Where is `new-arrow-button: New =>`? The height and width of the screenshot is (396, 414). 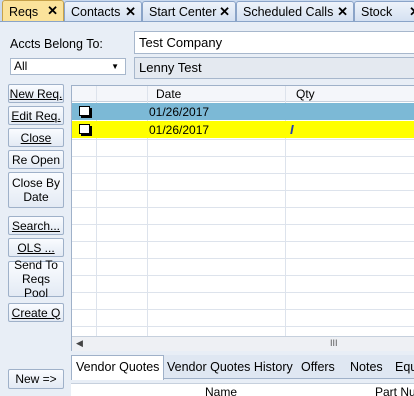
new-arrow-button: New => is located at coordinates (36, 379).